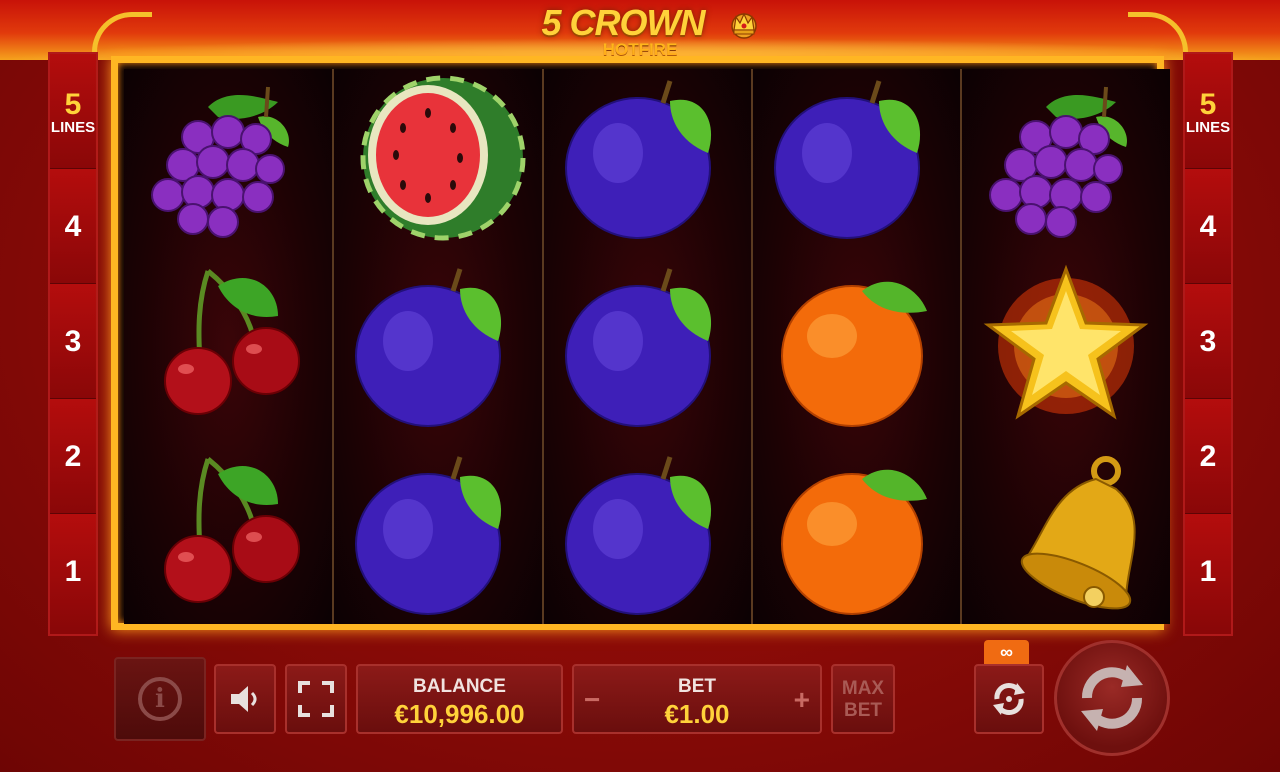 The width and height of the screenshot is (1280, 772). I want to click on info-button: i, so click(160, 699).